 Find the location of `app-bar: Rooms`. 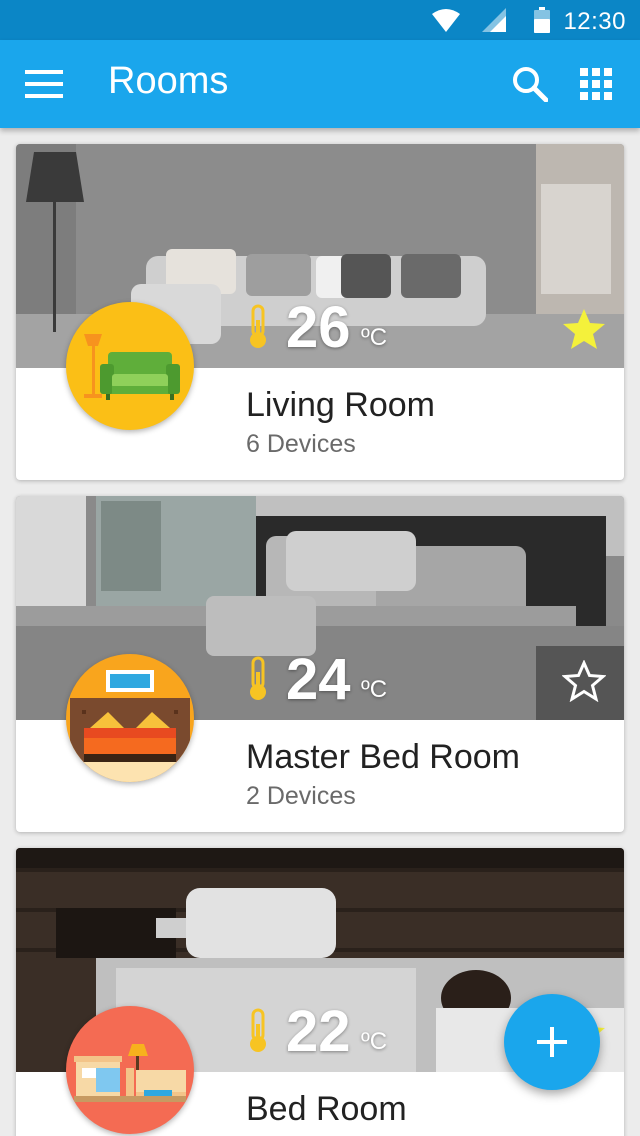

app-bar: Rooms is located at coordinates (320, 84).